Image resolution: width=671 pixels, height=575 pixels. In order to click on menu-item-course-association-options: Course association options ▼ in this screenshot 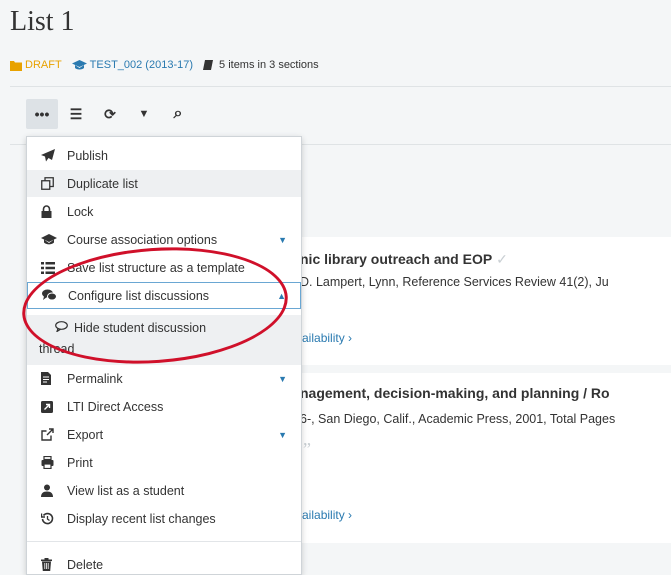, I will do `click(164, 239)`.